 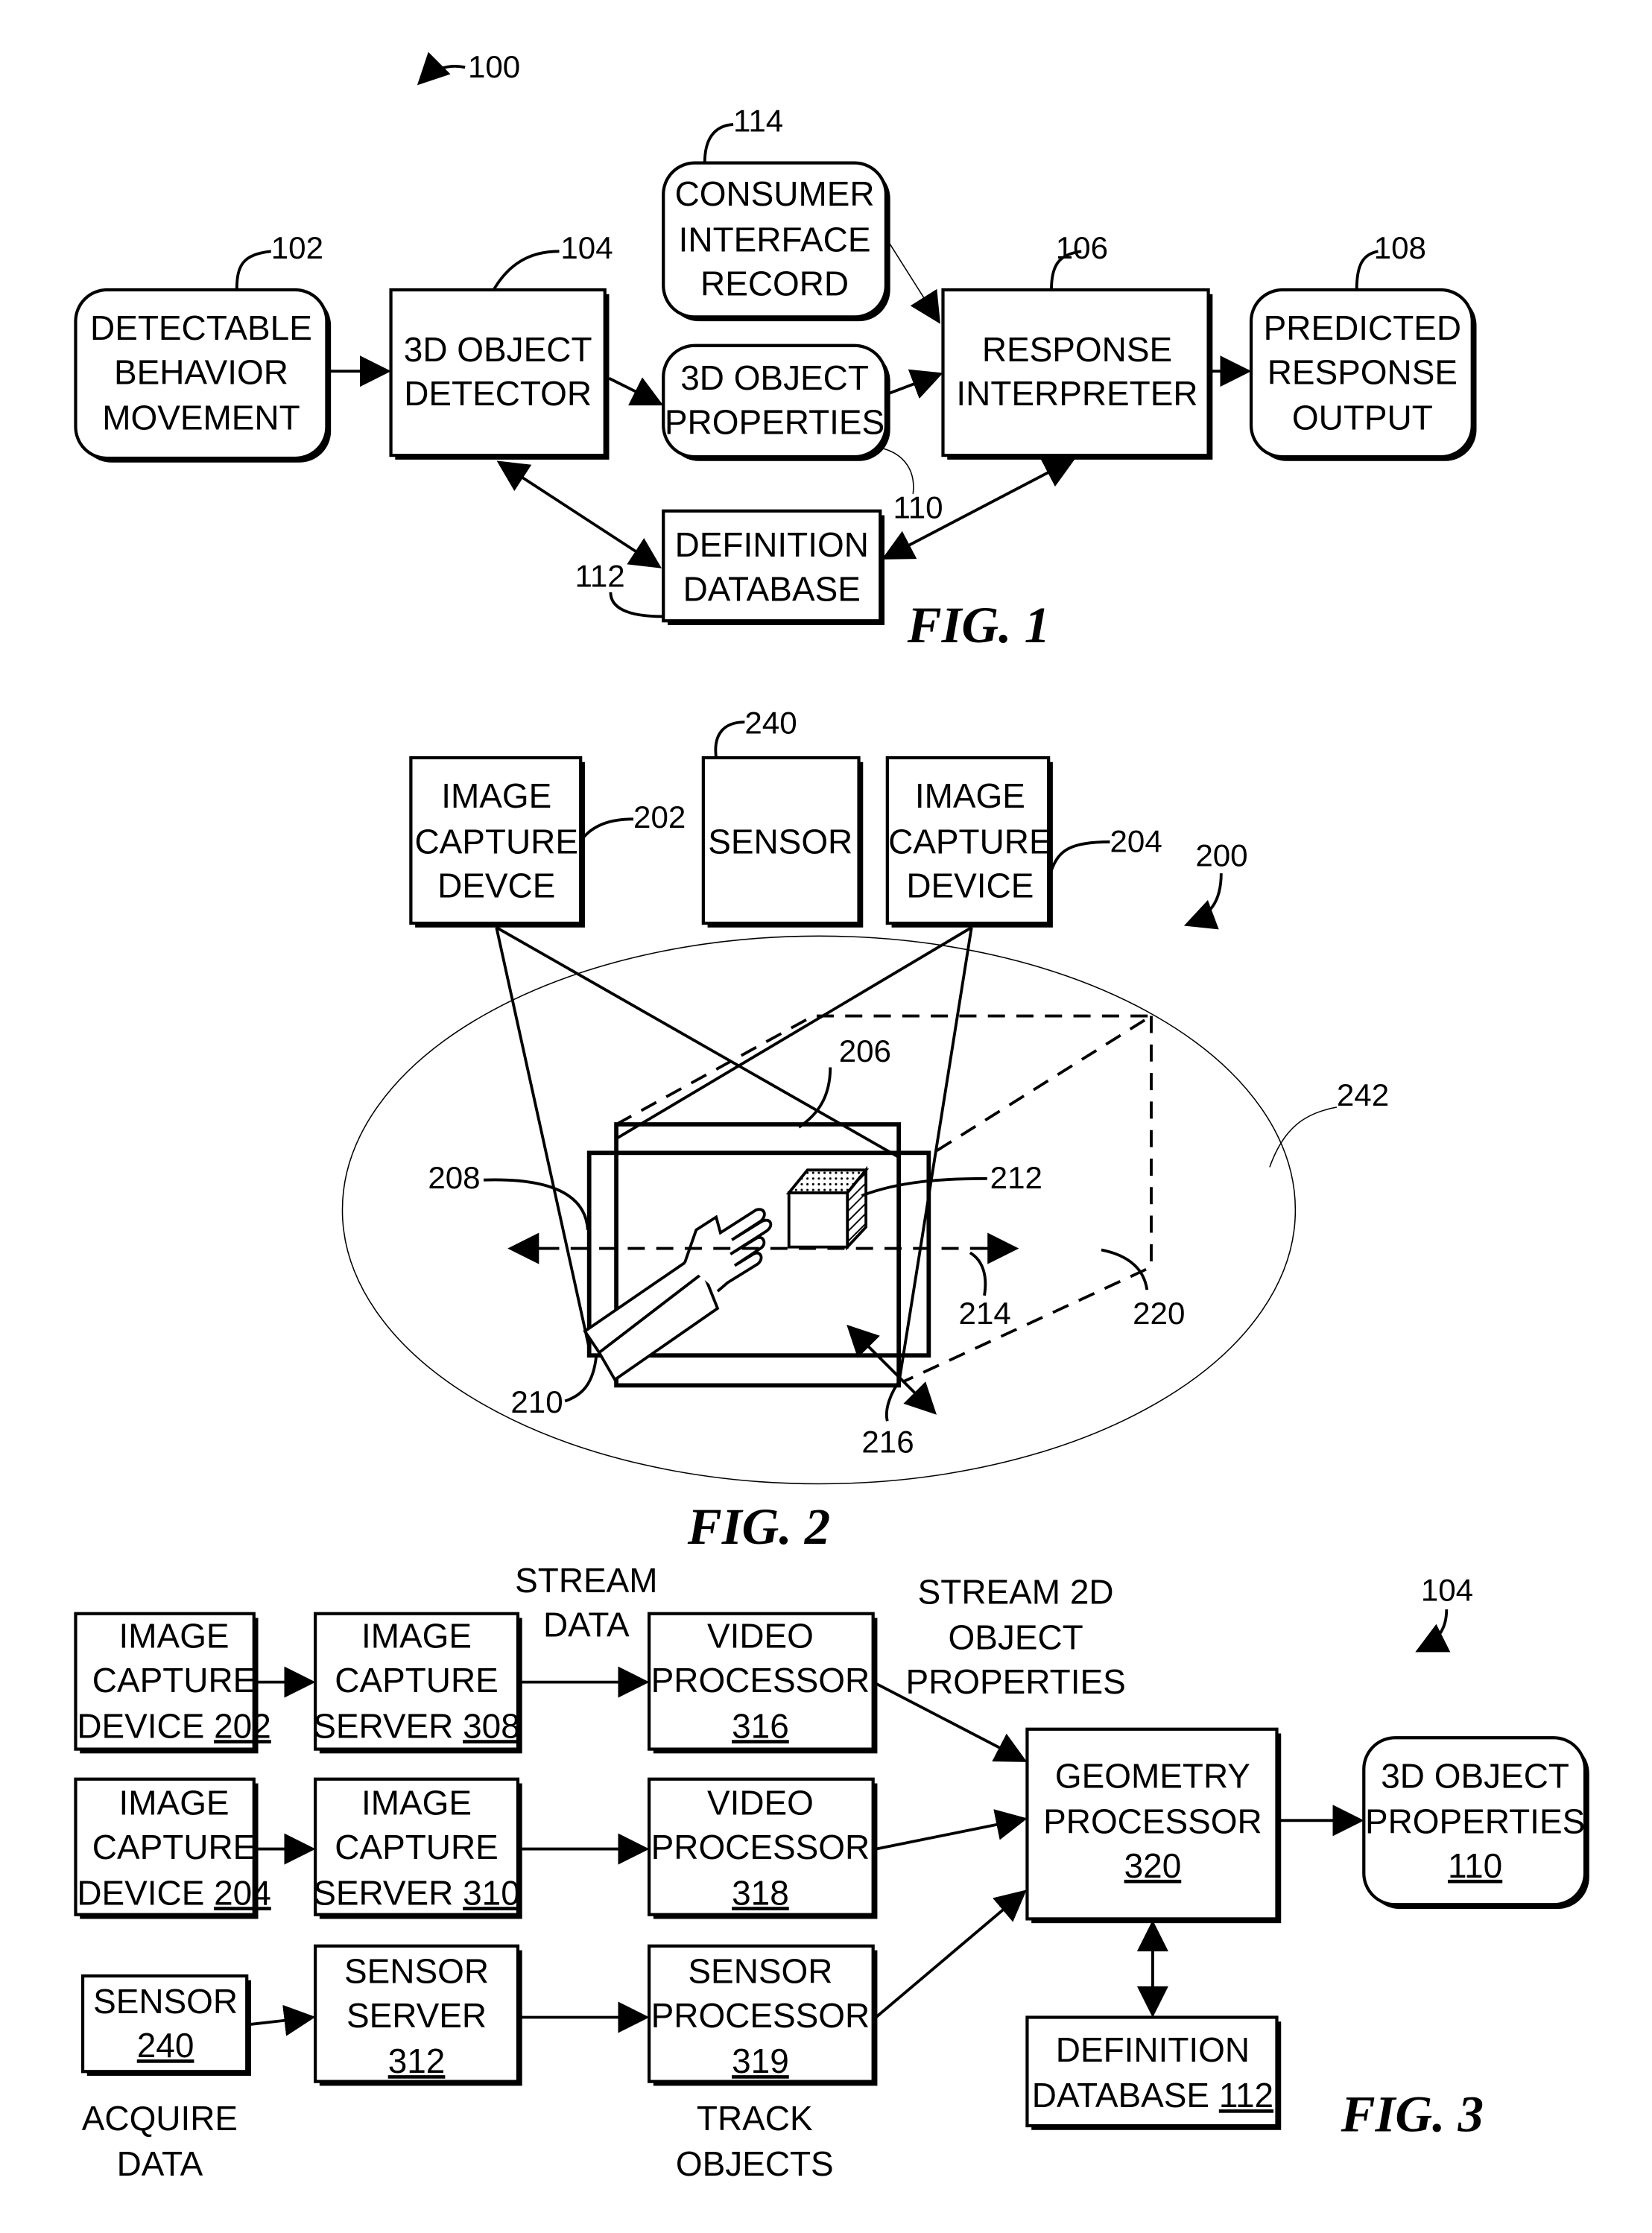 I want to click on node-number: 110, so click(x=1475, y=1865).